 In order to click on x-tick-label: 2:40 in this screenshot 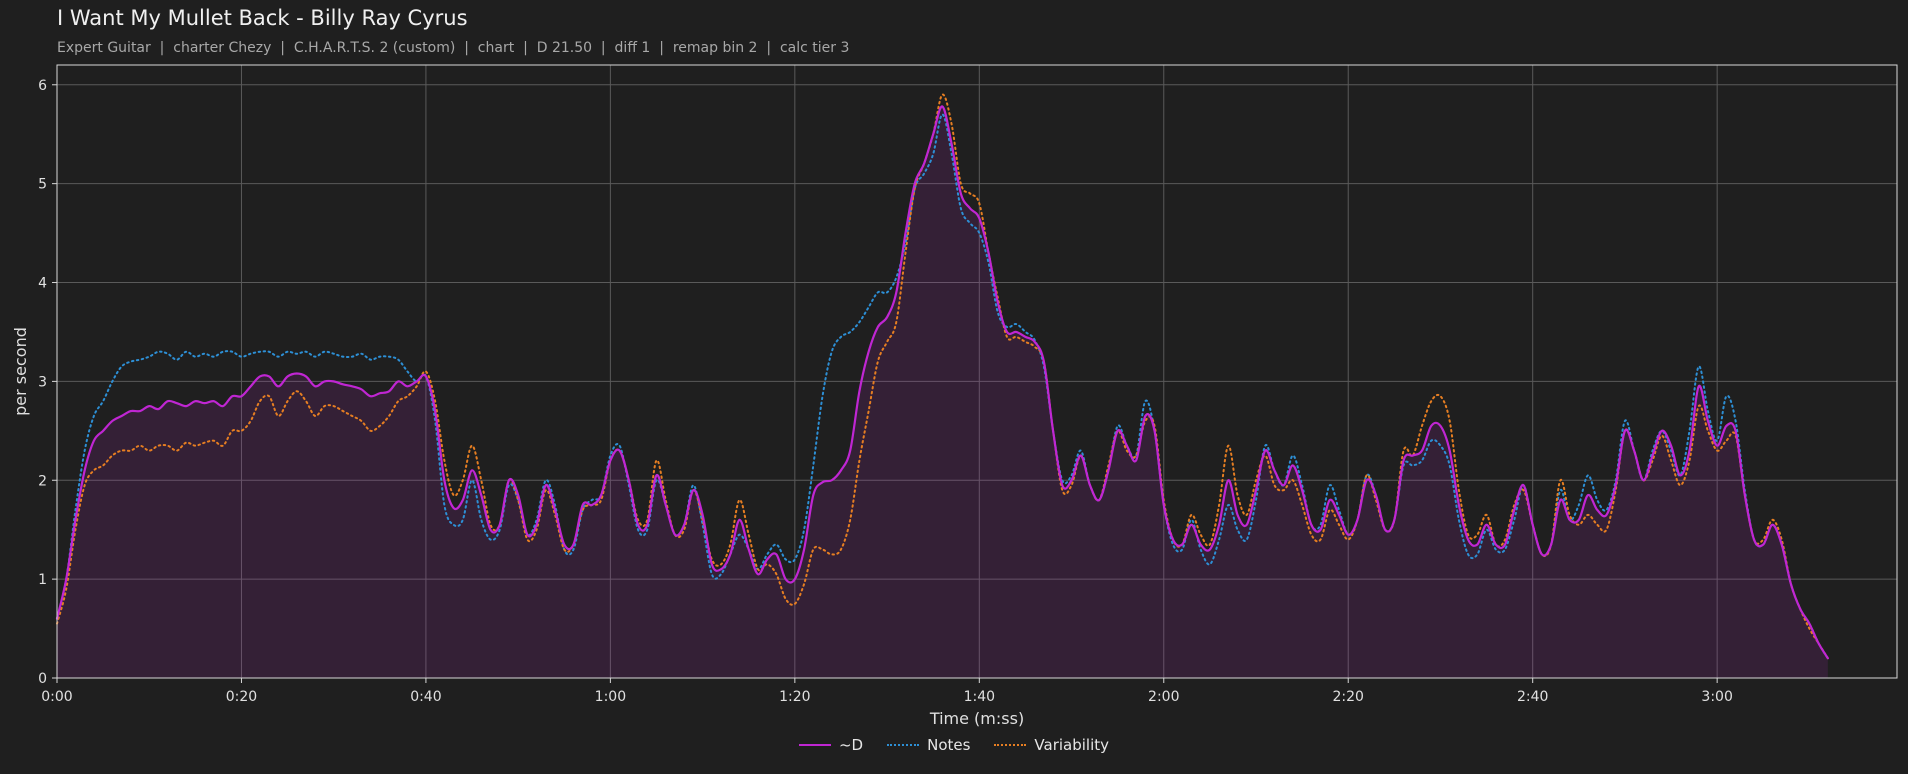, I will do `click(1532, 697)`.